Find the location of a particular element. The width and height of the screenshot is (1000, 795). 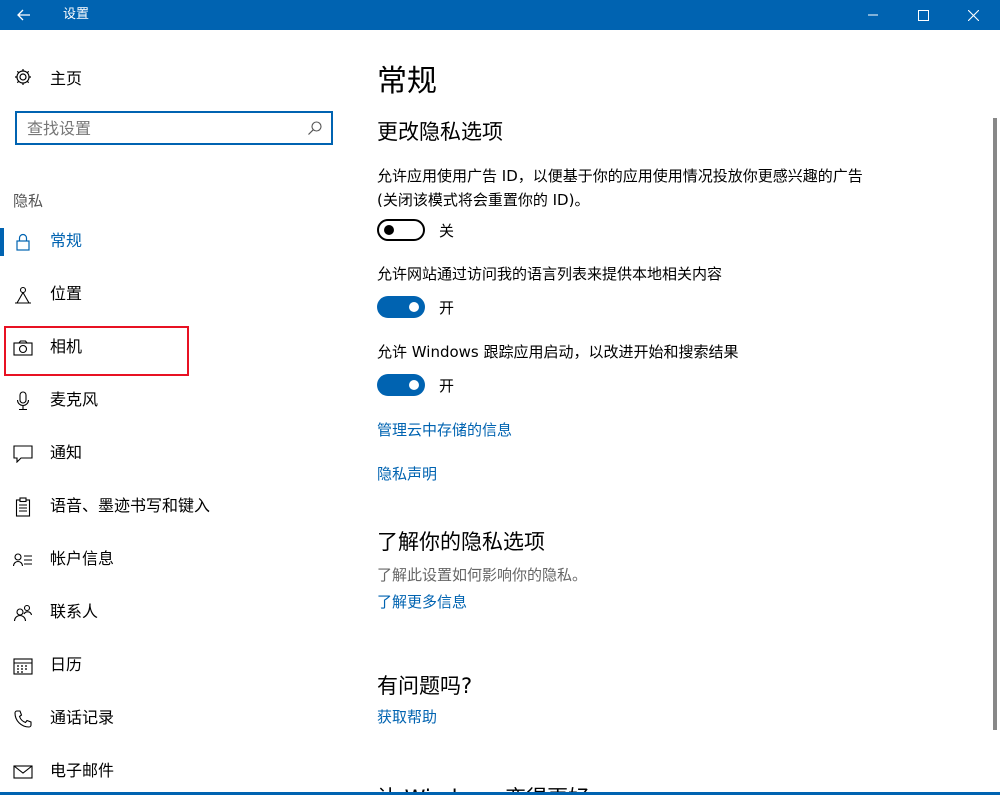

sidebar-item-label: 通知 is located at coordinates (66, 452).